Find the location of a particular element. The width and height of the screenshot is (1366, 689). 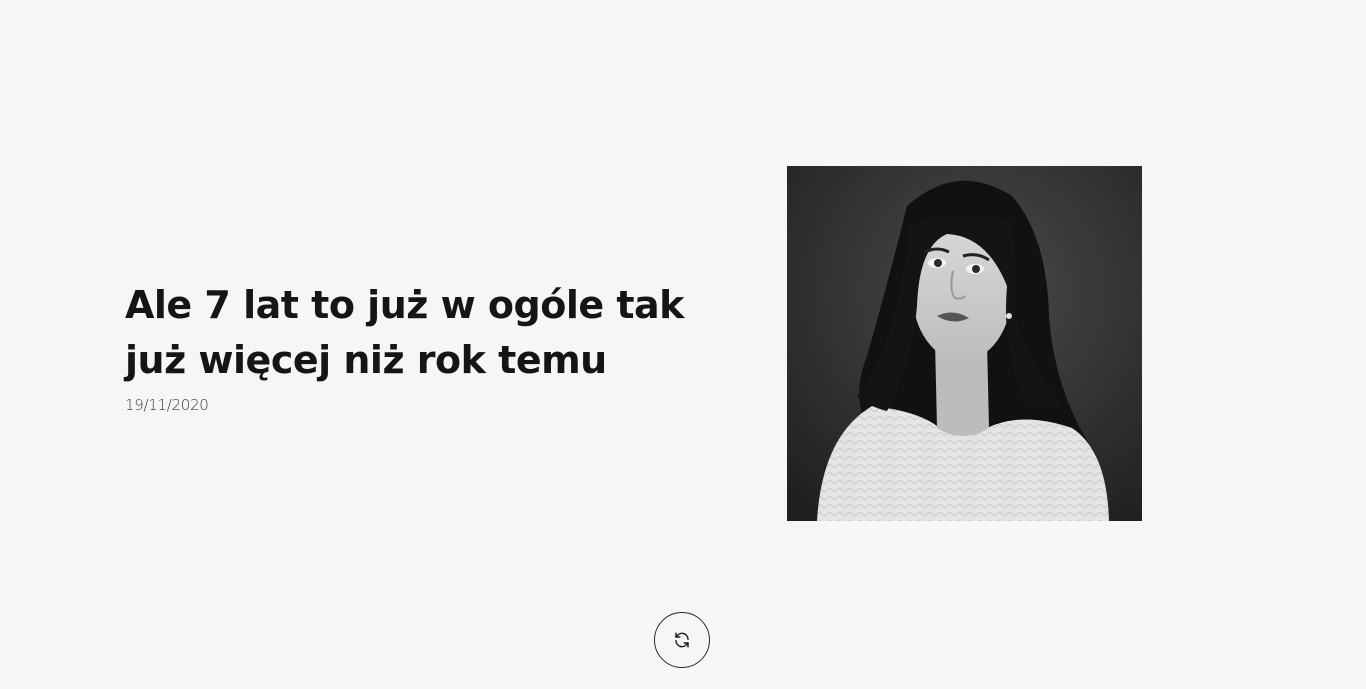

post-date: 19/11/2020 is located at coordinates (167, 405).